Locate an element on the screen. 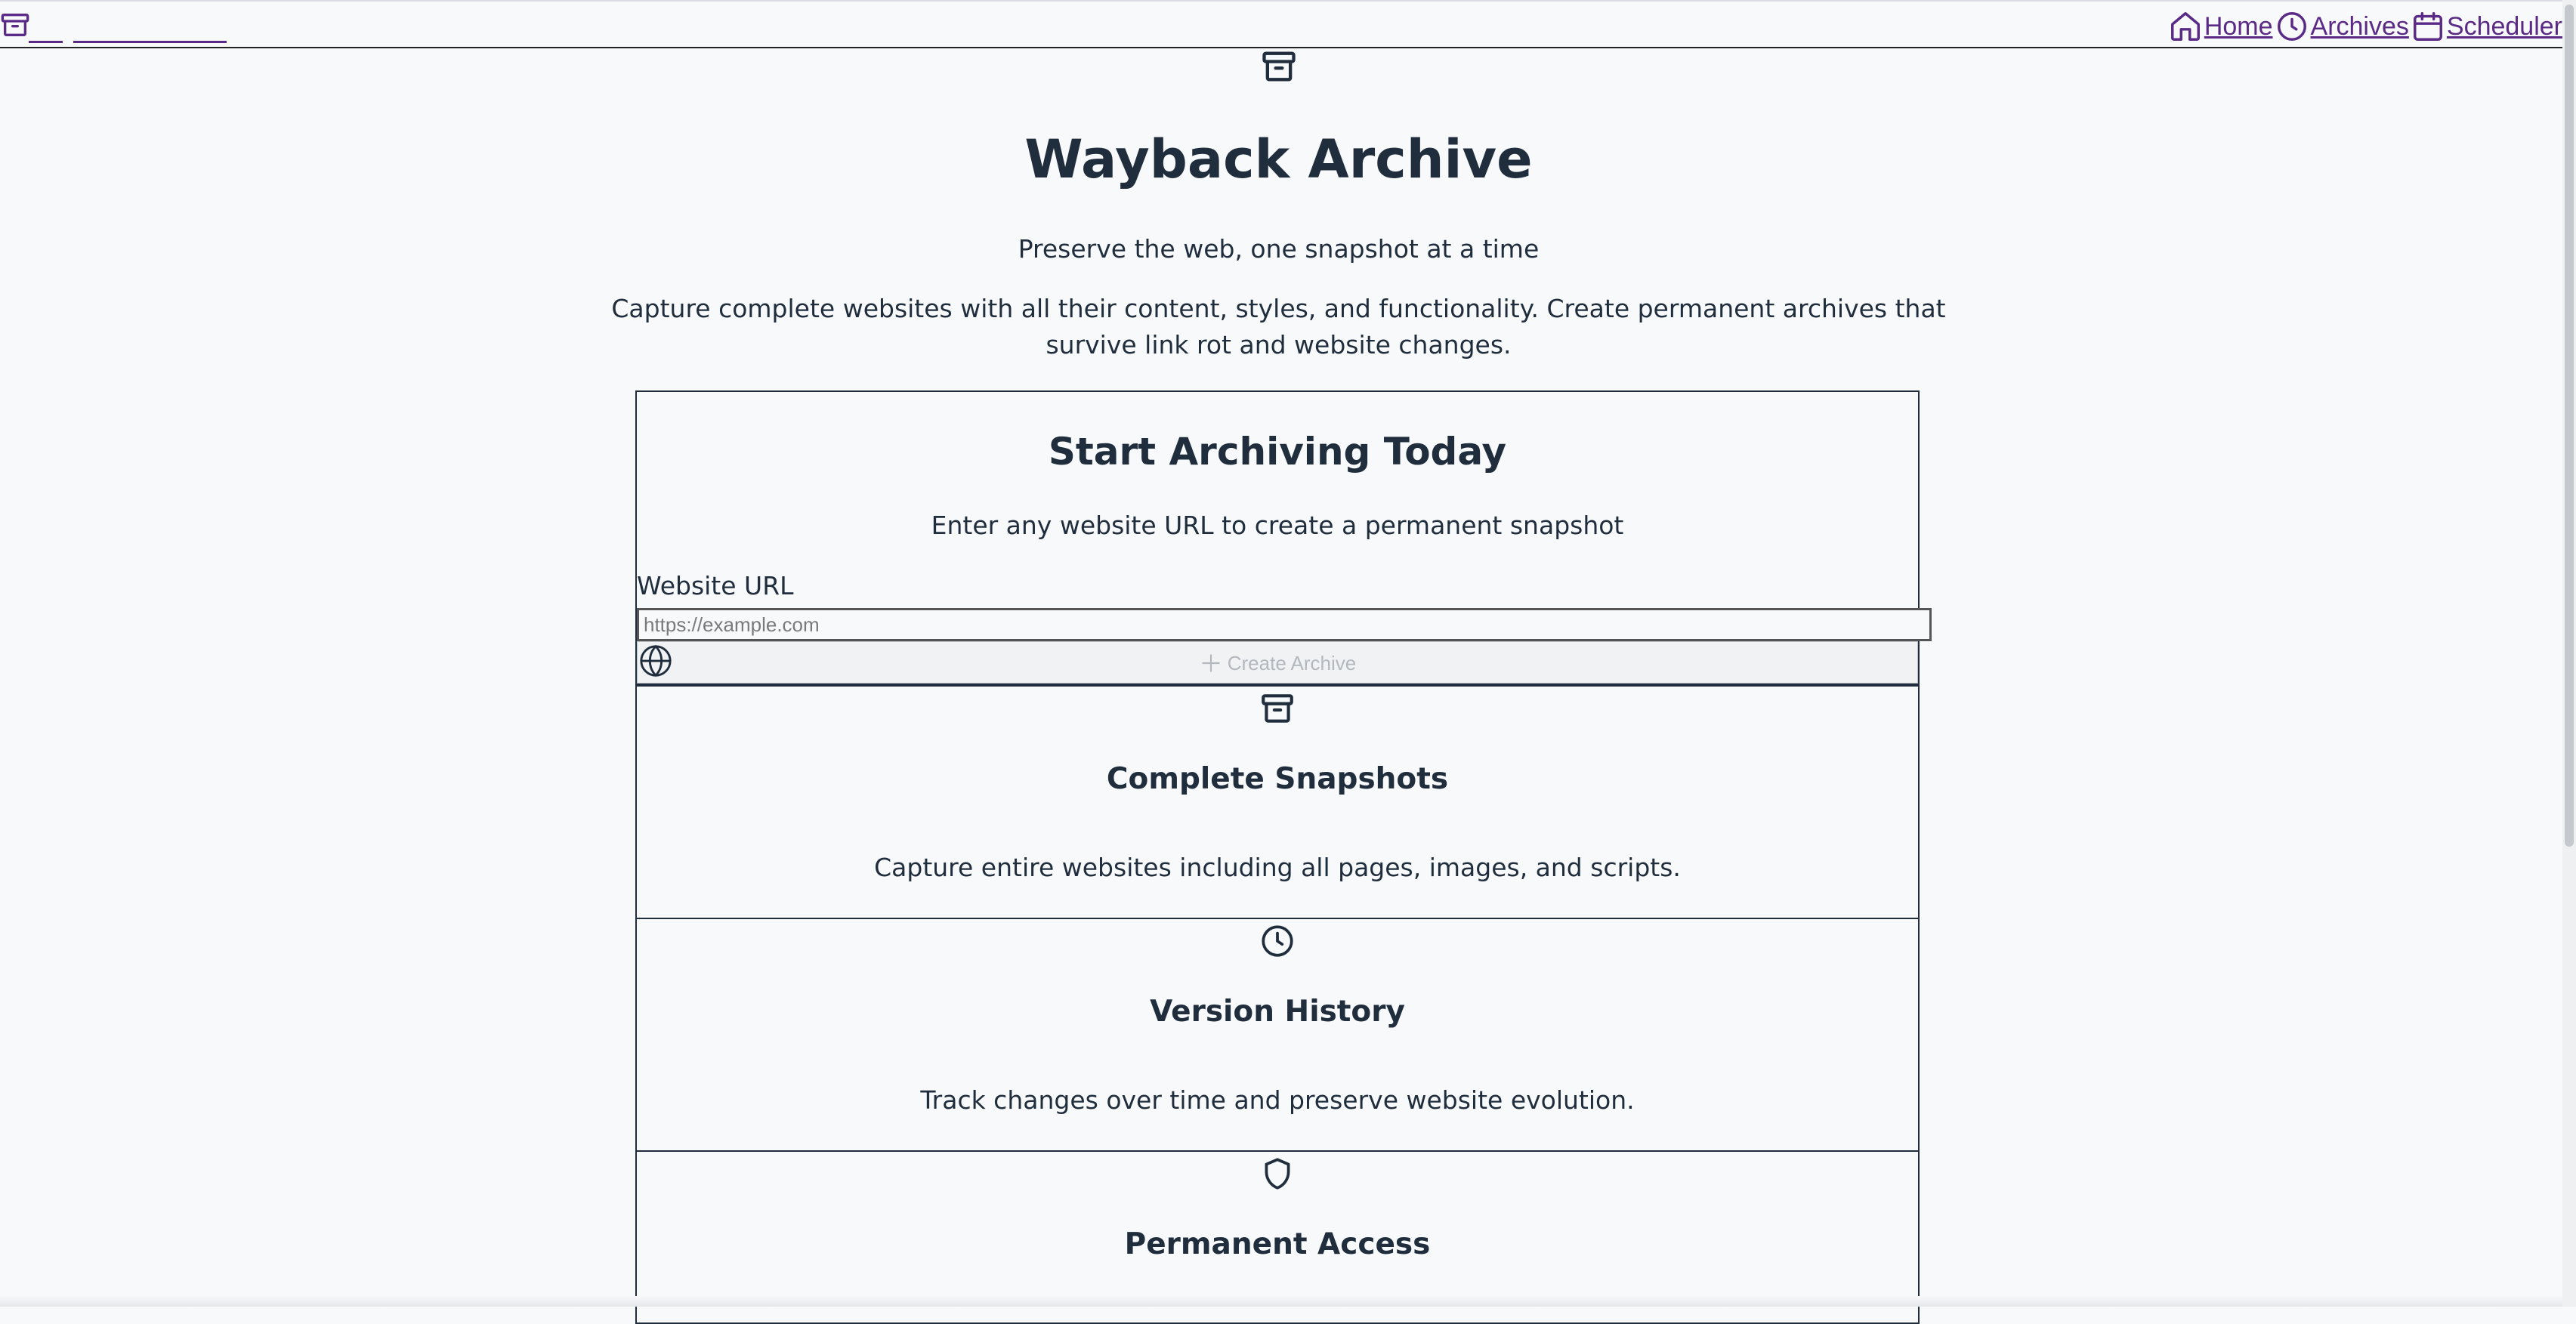  hero-icon-wrapper is located at coordinates (1278, 68).